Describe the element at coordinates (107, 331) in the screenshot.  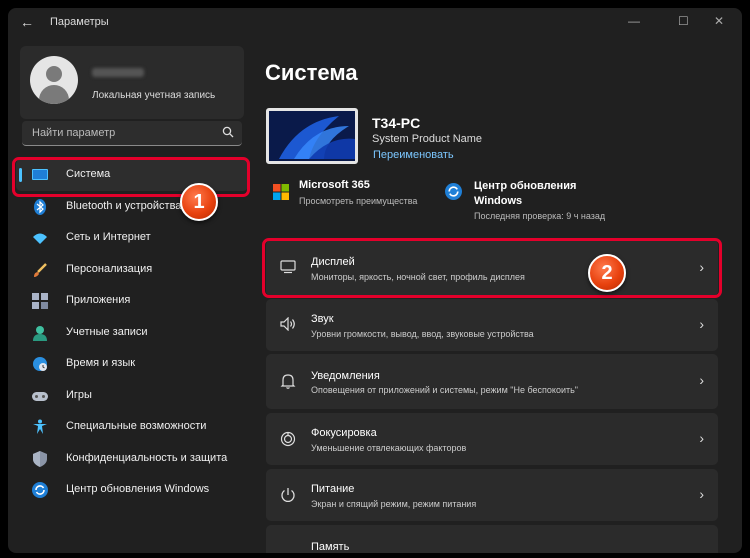
I see `sidebar-item-label: Учетные записи` at that location.